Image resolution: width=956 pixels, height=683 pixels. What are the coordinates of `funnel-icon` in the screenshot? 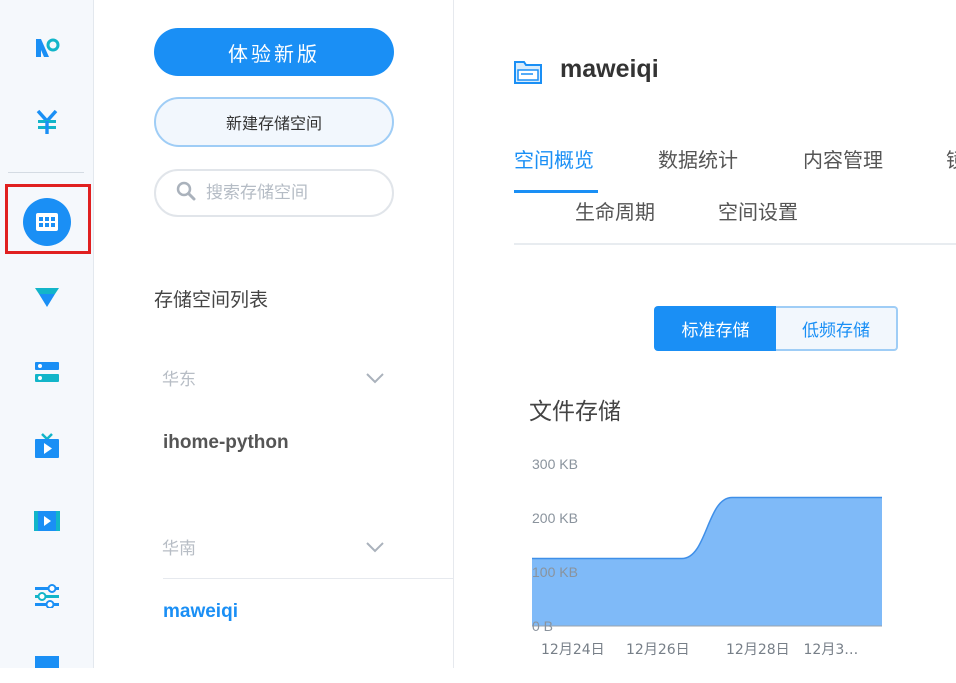 It's located at (47, 297).